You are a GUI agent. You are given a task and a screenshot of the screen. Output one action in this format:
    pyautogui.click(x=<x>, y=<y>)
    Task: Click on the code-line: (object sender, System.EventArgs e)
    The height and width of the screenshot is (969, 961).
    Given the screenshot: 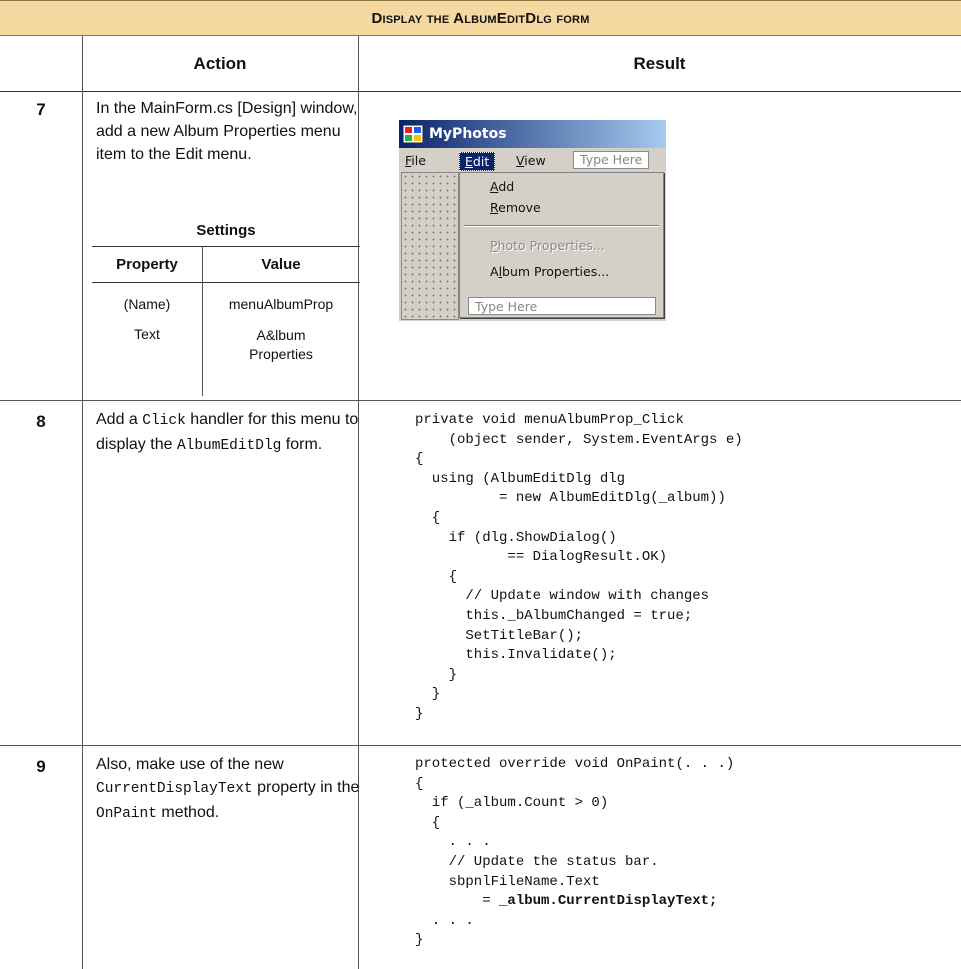 What is the action you would take?
    pyautogui.click(x=579, y=439)
    